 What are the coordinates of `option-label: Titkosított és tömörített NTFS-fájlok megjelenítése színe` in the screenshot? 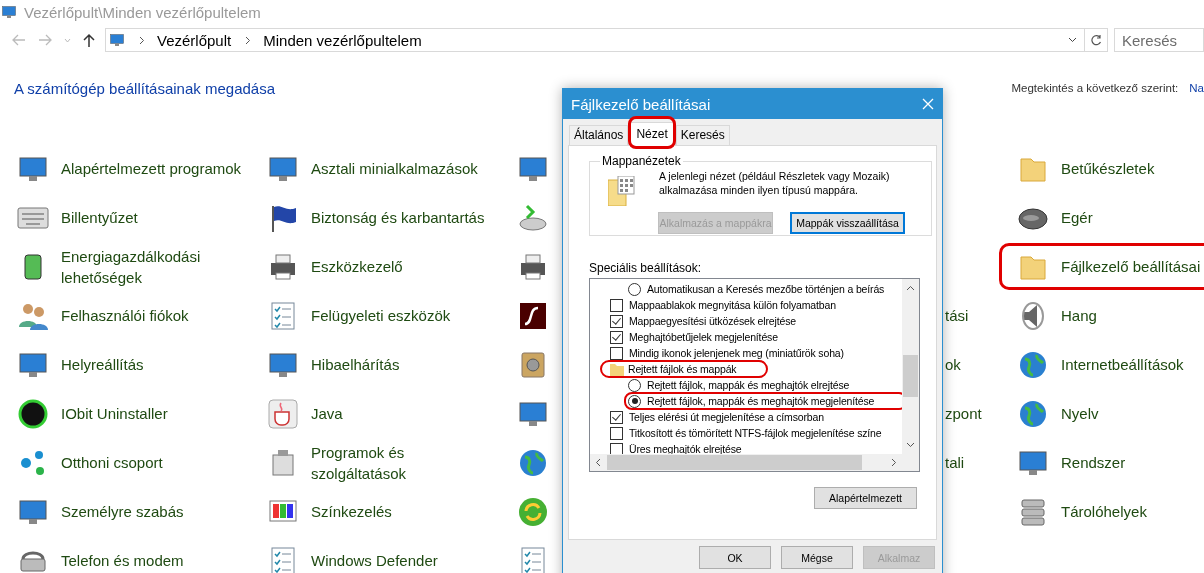 It's located at (755, 433).